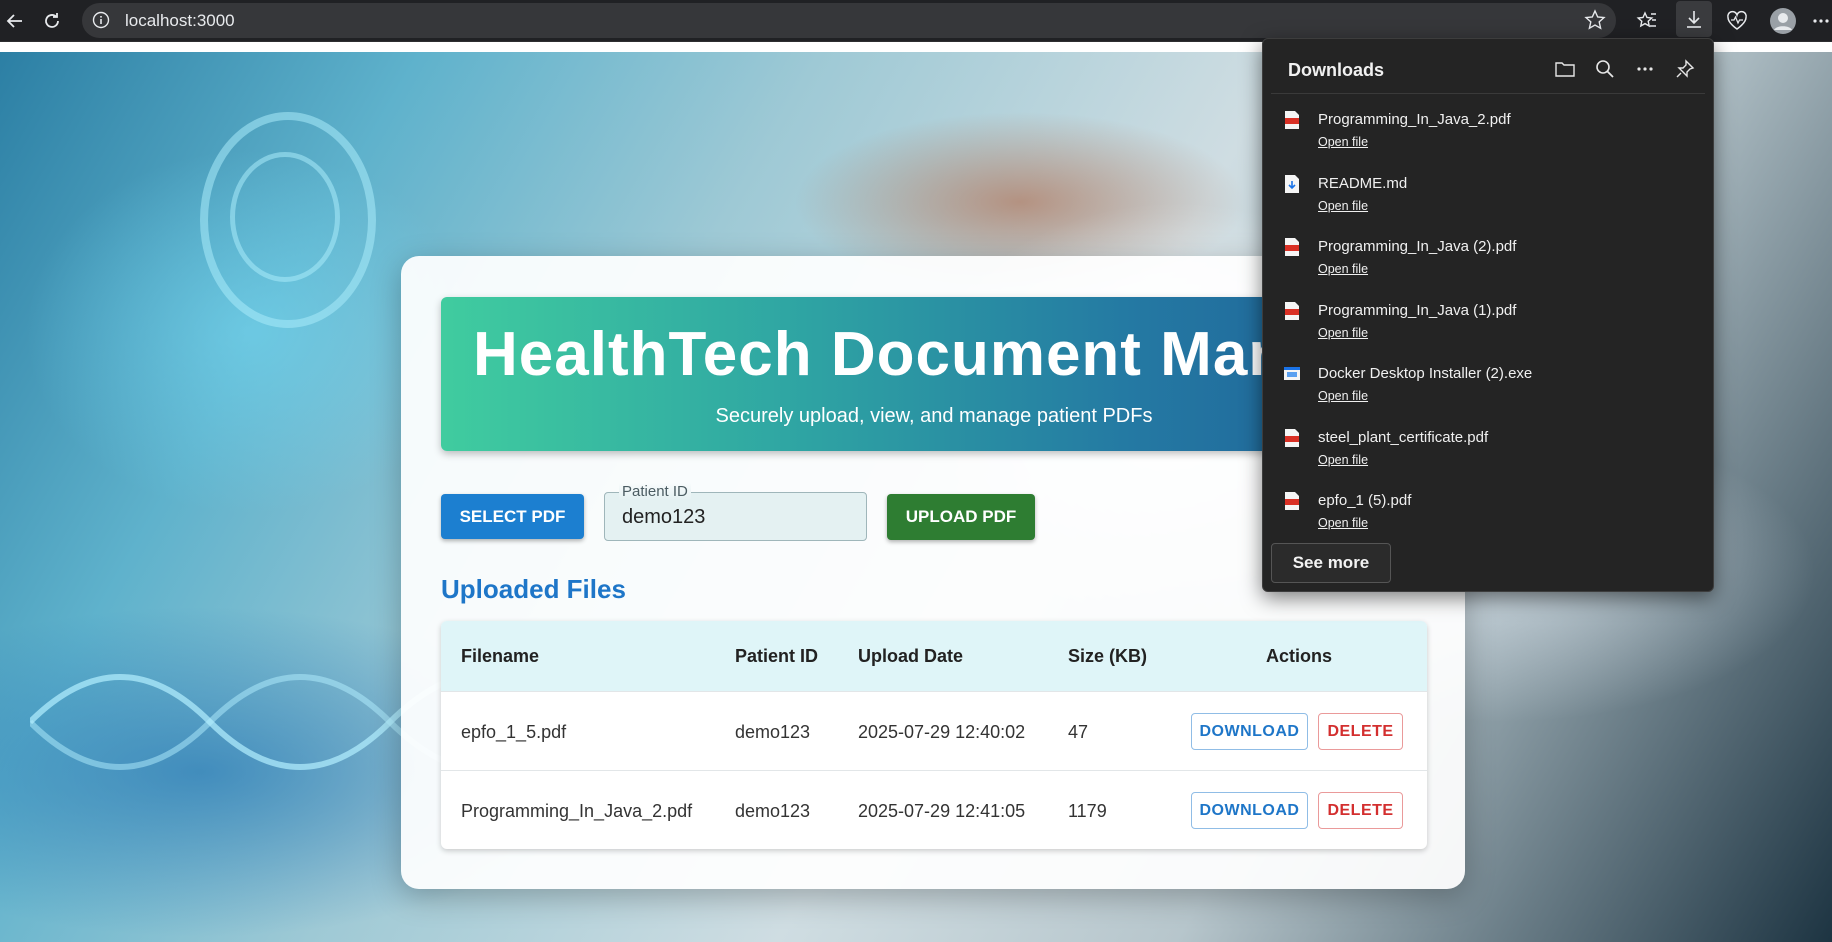  I want to click on cell-size: 47, so click(1078, 732).